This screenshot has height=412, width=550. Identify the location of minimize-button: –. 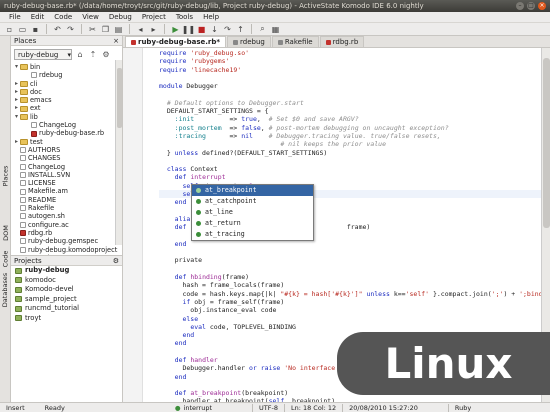
(520, 6).